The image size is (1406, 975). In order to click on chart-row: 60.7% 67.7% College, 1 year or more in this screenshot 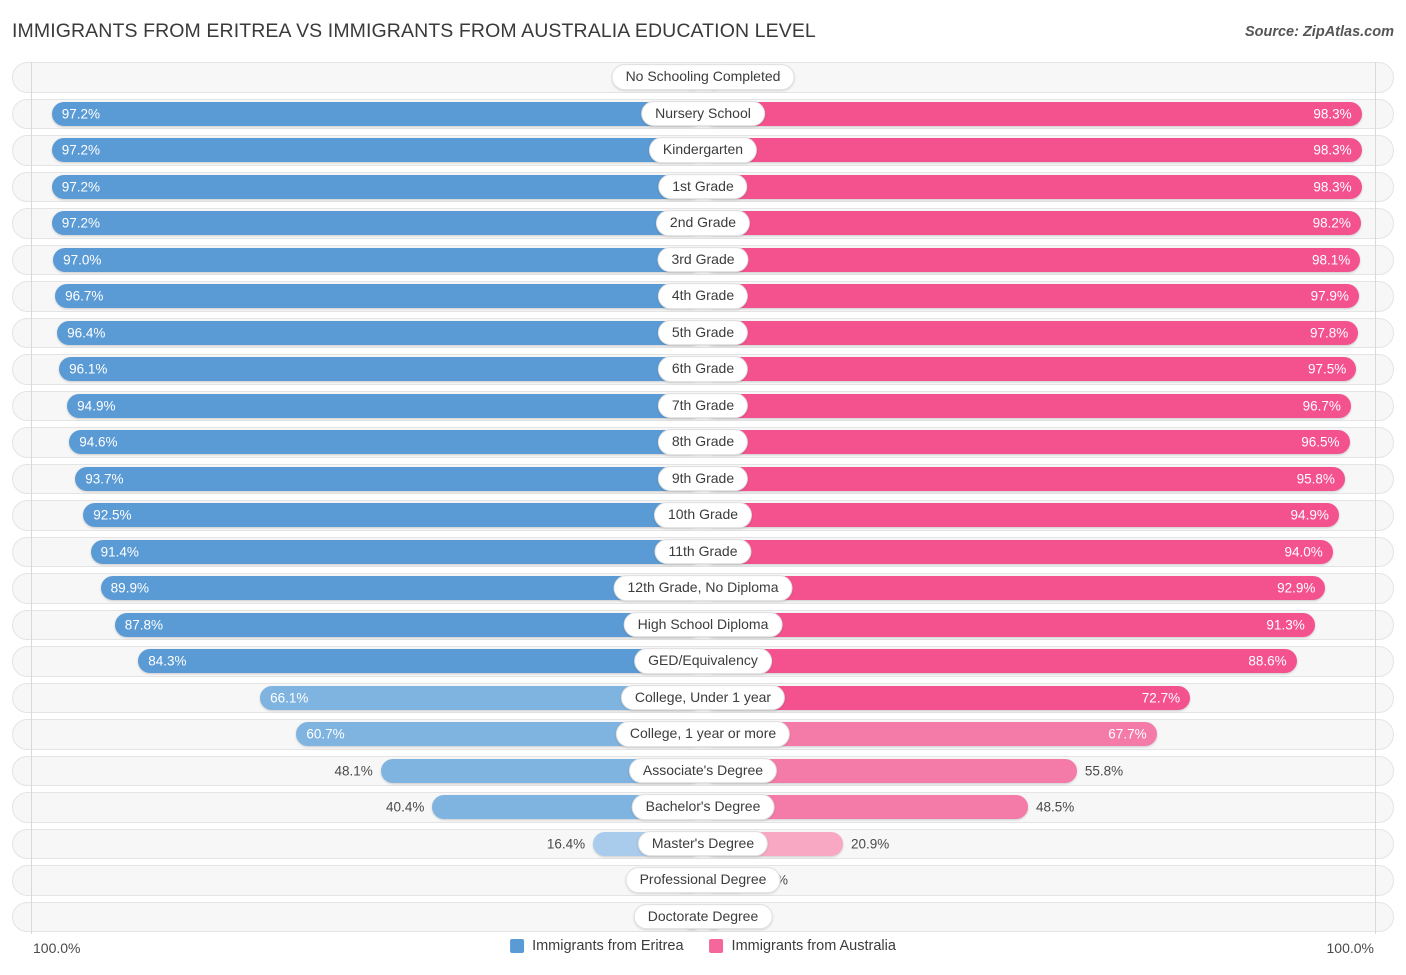, I will do `click(703, 734)`.